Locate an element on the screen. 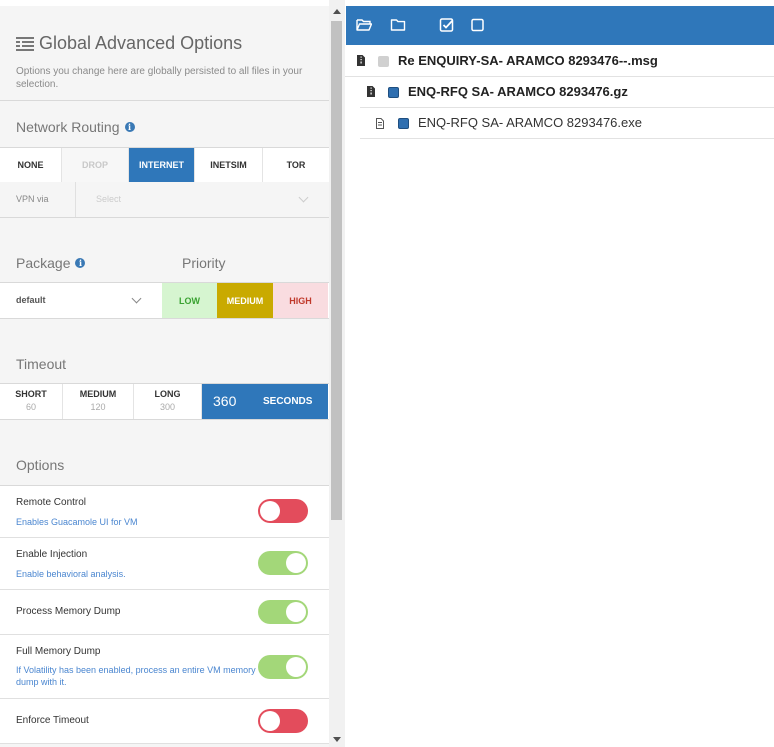 This screenshot has height=747, width=774. scroll-up-arrow-icon is located at coordinates (337, 11).